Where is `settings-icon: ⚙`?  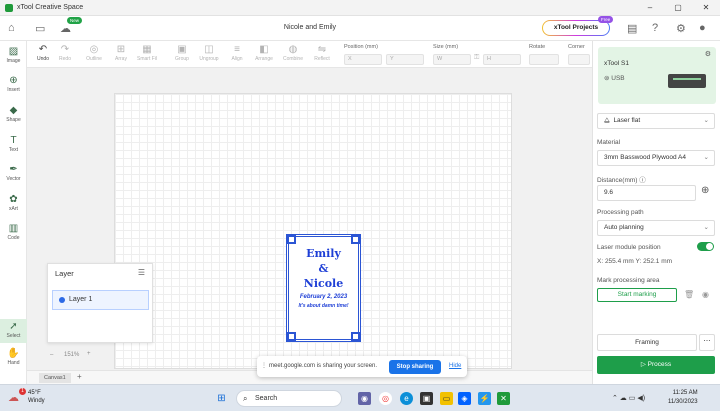 settings-icon: ⚙ is located at coordinates (681, 28).